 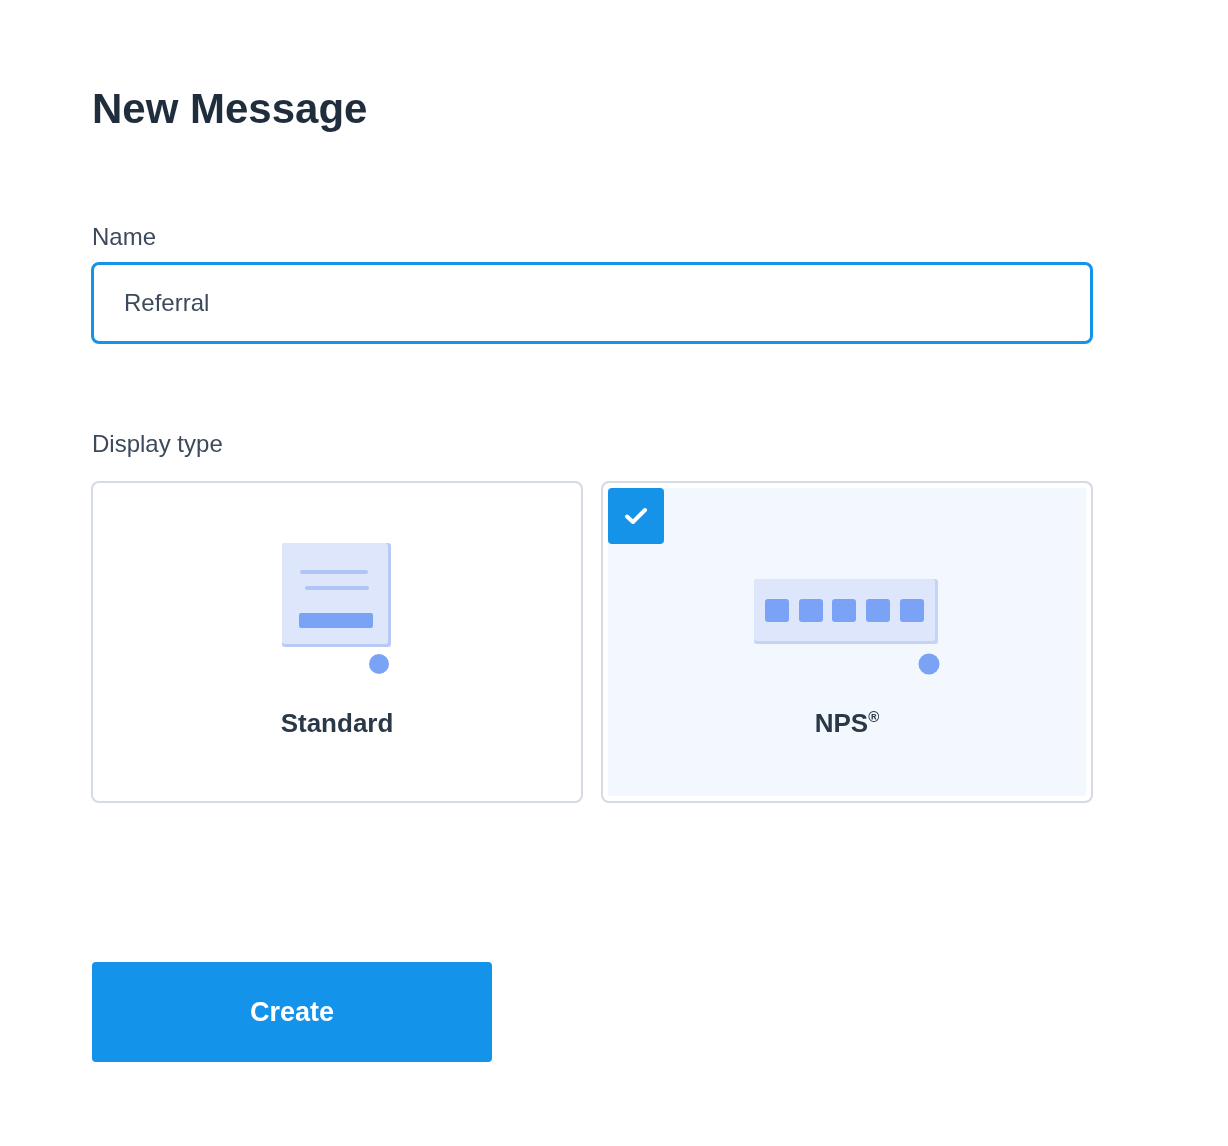 I want to click on field-label: Display type, so click(x=157, y=444).